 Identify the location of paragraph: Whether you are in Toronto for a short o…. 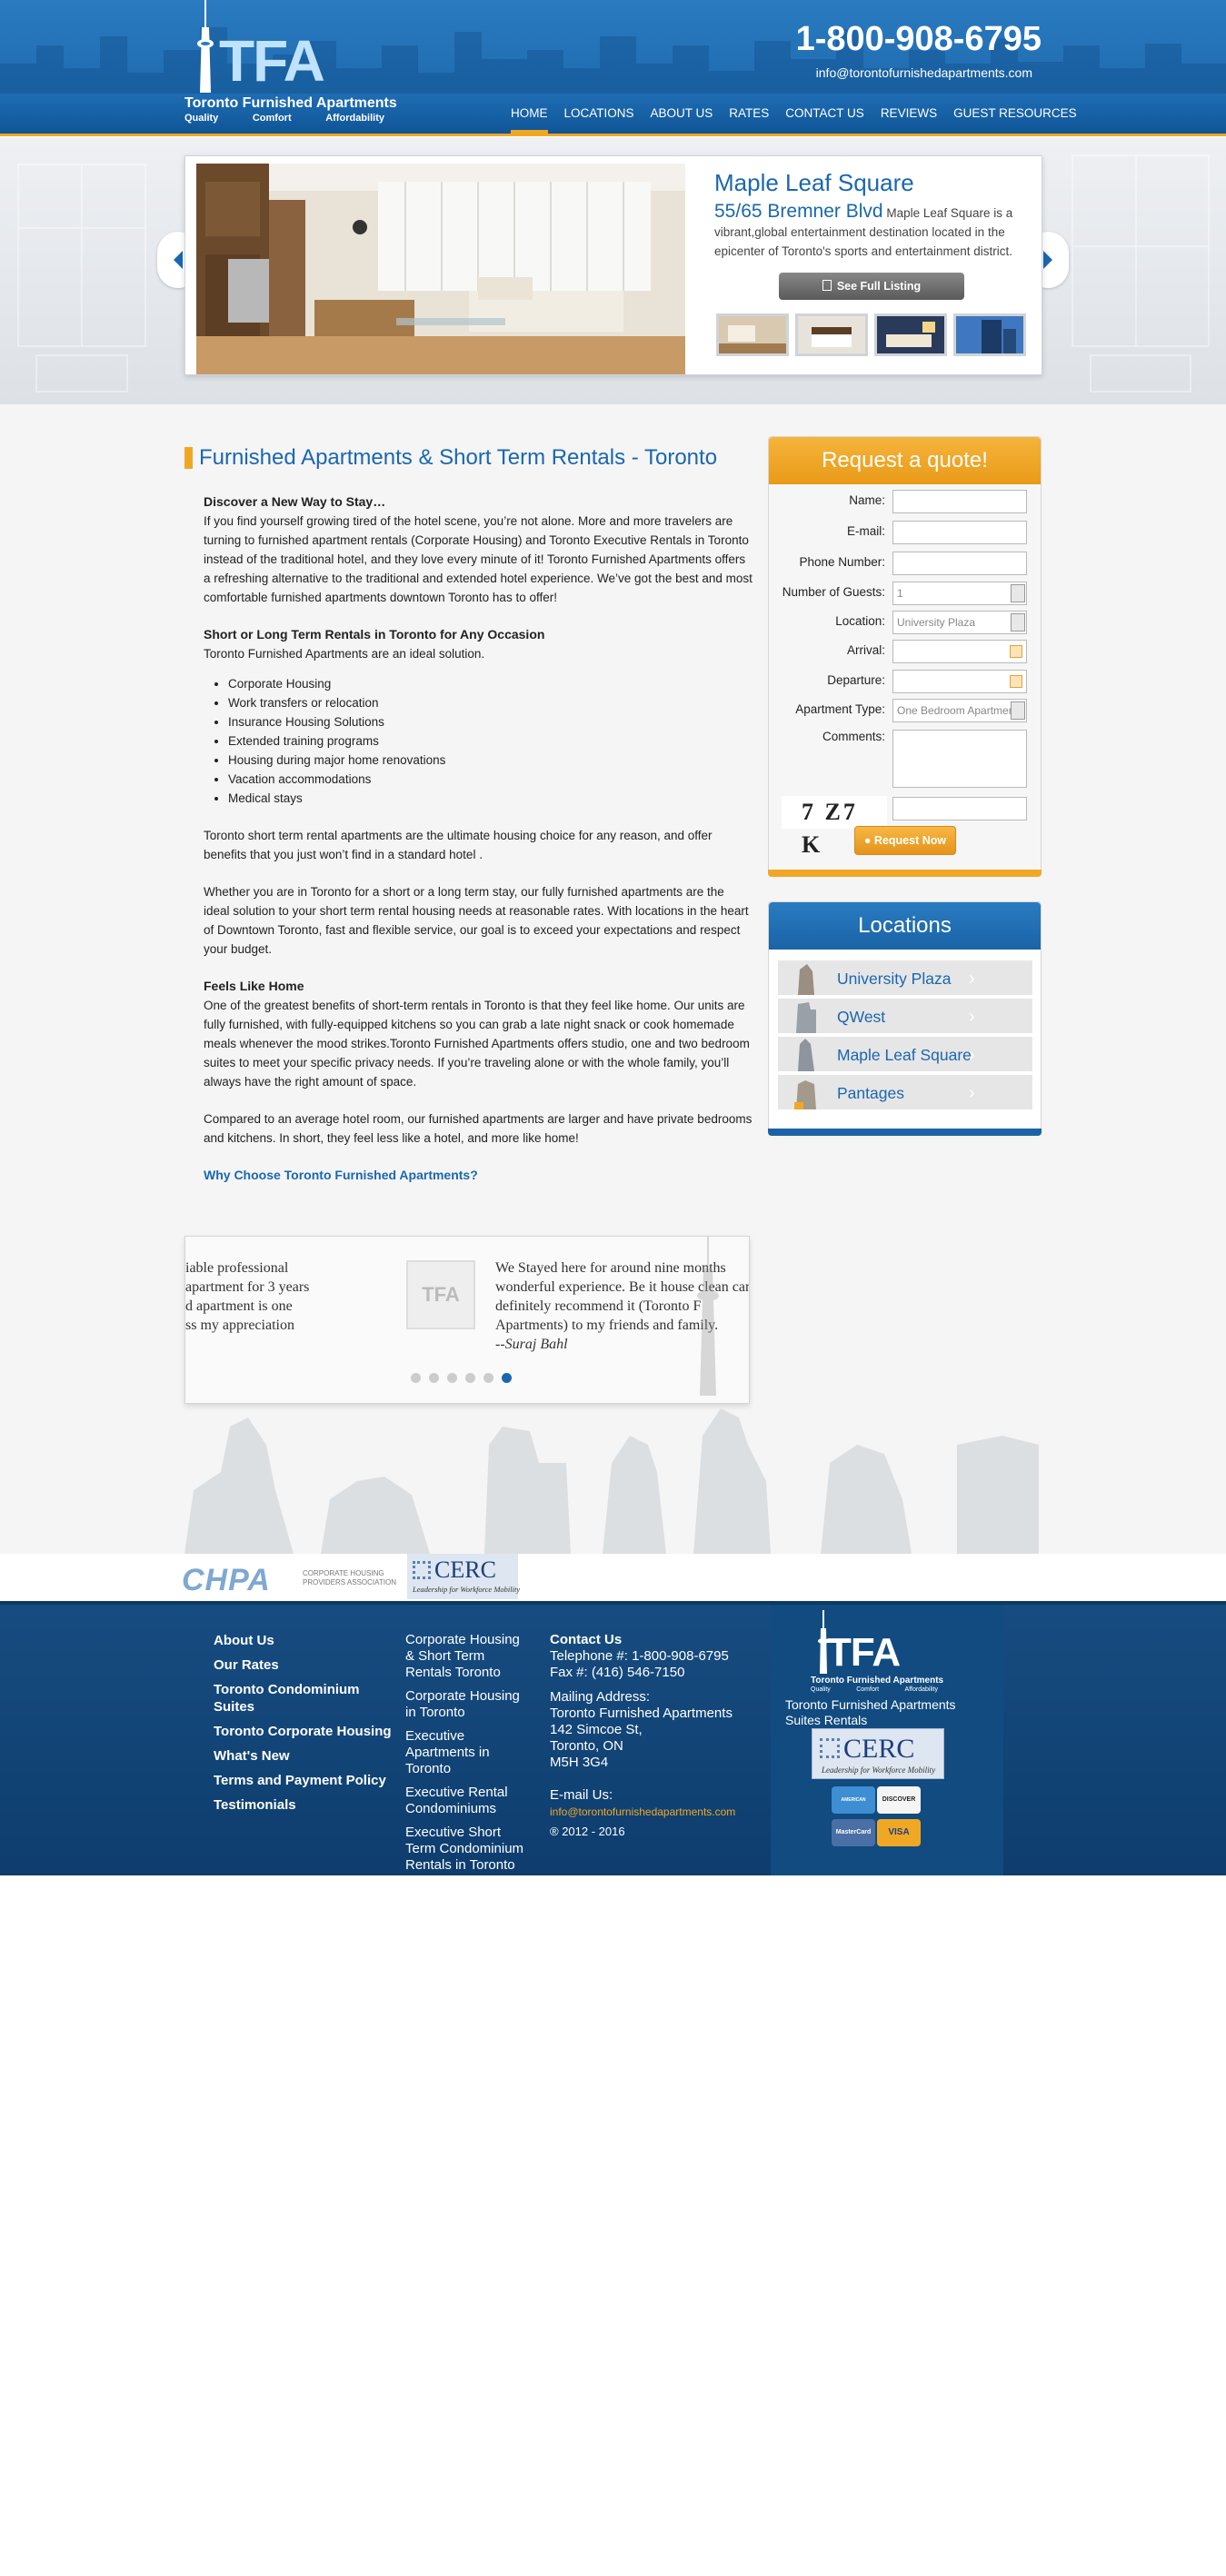
(476, 921).